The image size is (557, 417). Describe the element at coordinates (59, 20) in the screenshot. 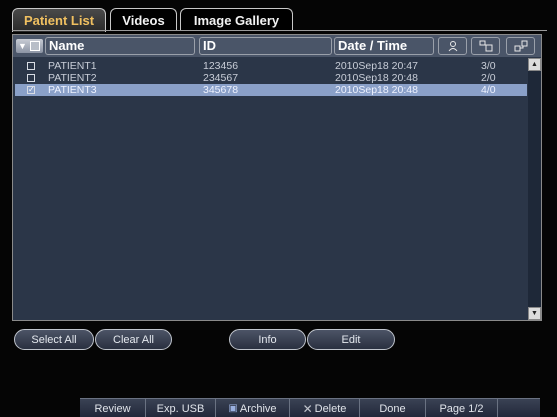

I see `tab-patient-list: Patient List` at that location.